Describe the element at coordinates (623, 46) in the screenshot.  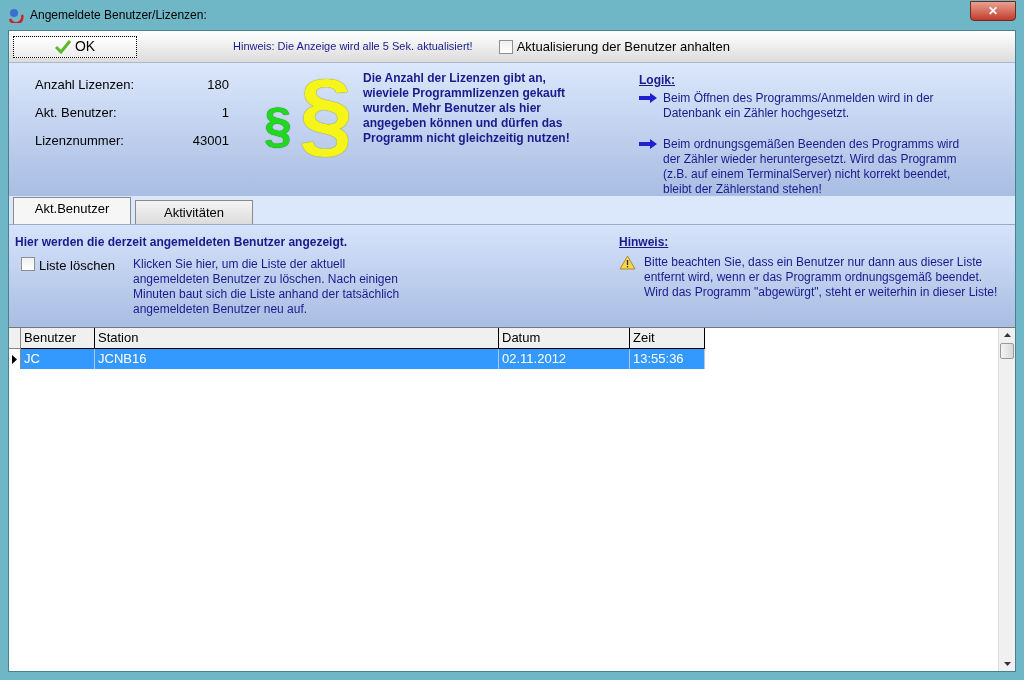
I see `pause-label: Aktualisierung der Benutzer anhalten` at that location.